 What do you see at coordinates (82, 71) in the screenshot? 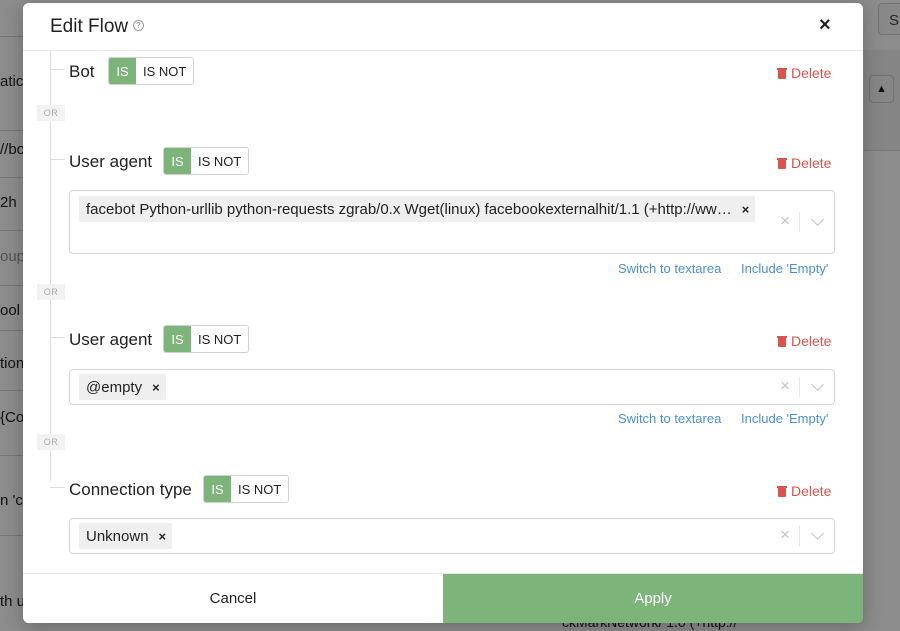
I see `condition-label: Bot` at bounding box center [82, 71].